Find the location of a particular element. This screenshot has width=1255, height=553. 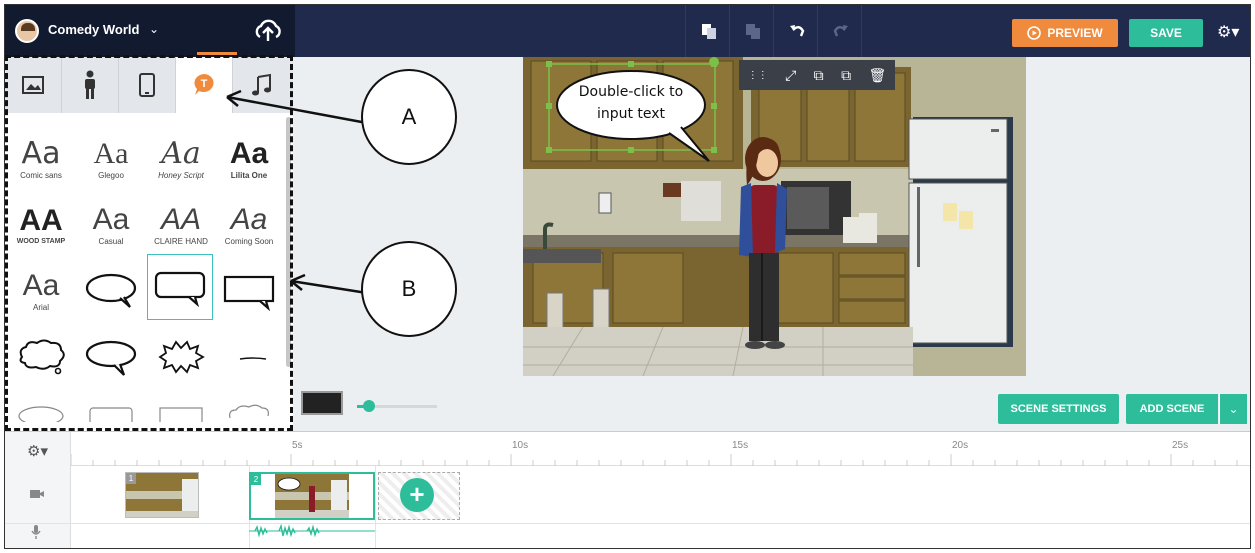

font-caption: WOOD STAMP is located at coordinates (41, 241).